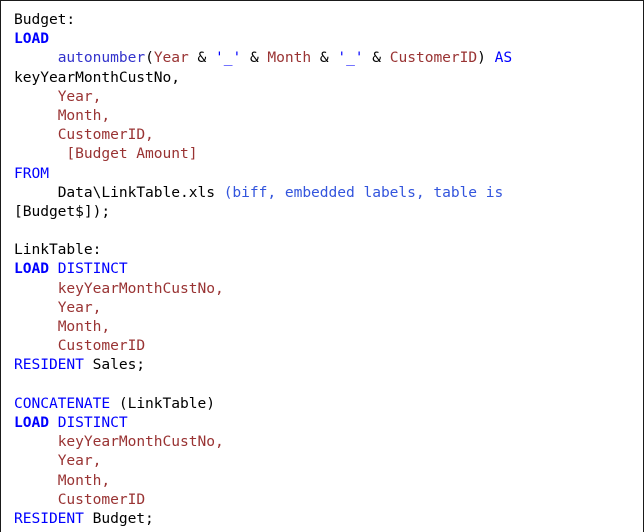 This screenshot has height=532, width=644. What do you see at coordinates (328, 19) in the screenshot?
I see `code-line: Budget:` at bounding box center [328, 19].